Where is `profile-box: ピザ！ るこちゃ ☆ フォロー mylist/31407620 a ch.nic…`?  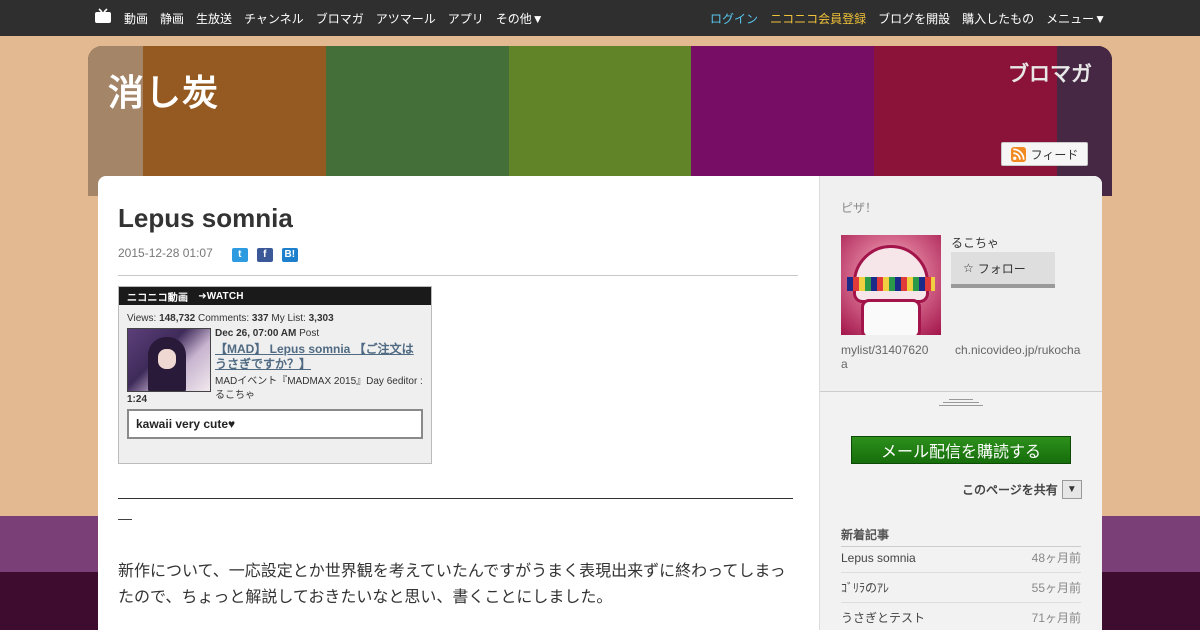 profile-box: ピザ！ るこちゃ ☆ フォロー mylist/31407620 a ch.nic… is located at coordinates (961, 284).